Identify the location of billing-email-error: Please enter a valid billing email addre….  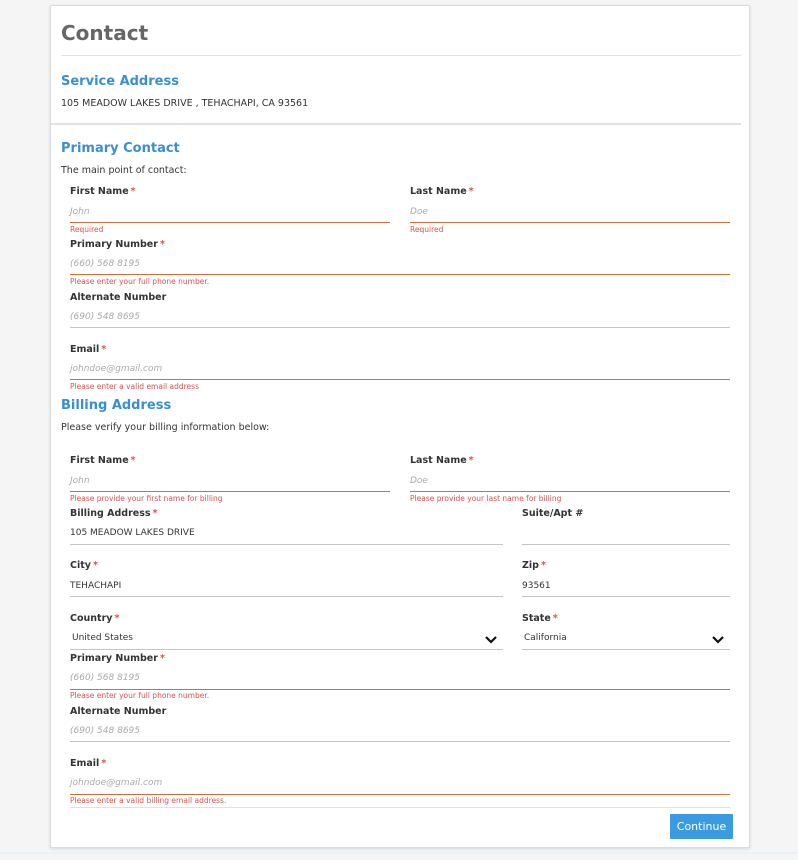
(148, 800).